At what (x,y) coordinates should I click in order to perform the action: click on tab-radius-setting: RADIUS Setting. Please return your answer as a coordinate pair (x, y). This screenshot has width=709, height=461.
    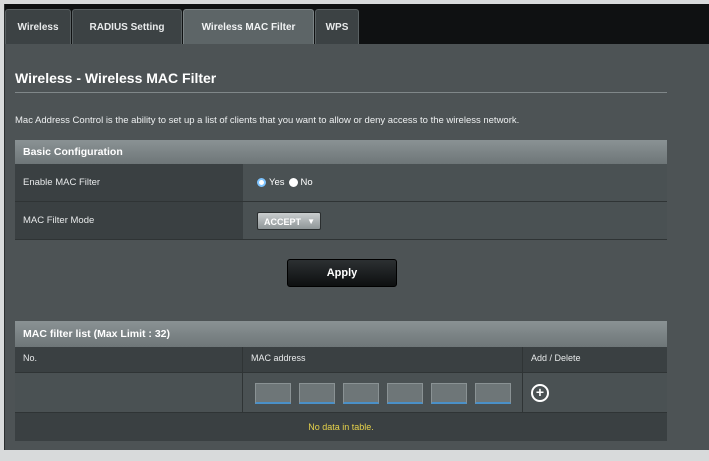
    Looking at the image, I should click on (127, 26).